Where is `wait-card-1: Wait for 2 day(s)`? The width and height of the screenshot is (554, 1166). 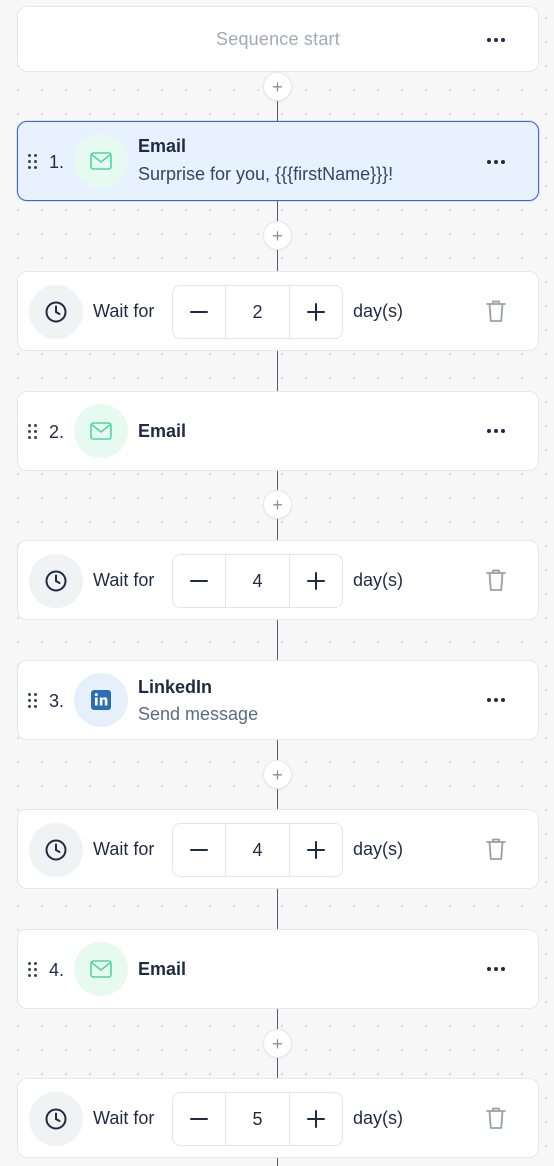 wait-card-1: Wait for 2 day(s) is located at coordinates (278, 311).